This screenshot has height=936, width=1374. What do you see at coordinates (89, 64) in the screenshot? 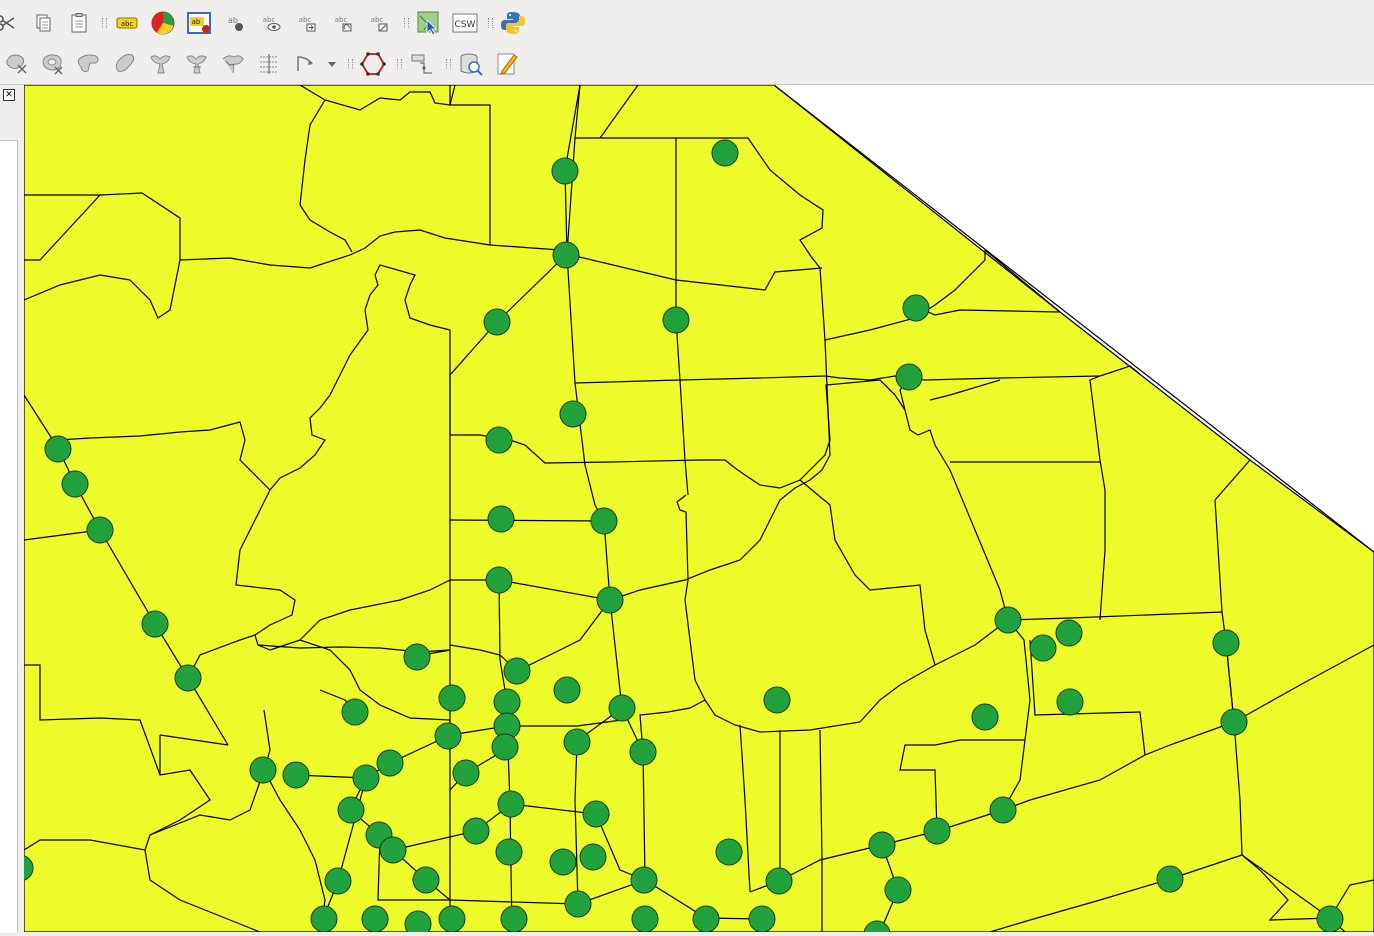
I see `add-part-icon` at bounding box center [89, 64].